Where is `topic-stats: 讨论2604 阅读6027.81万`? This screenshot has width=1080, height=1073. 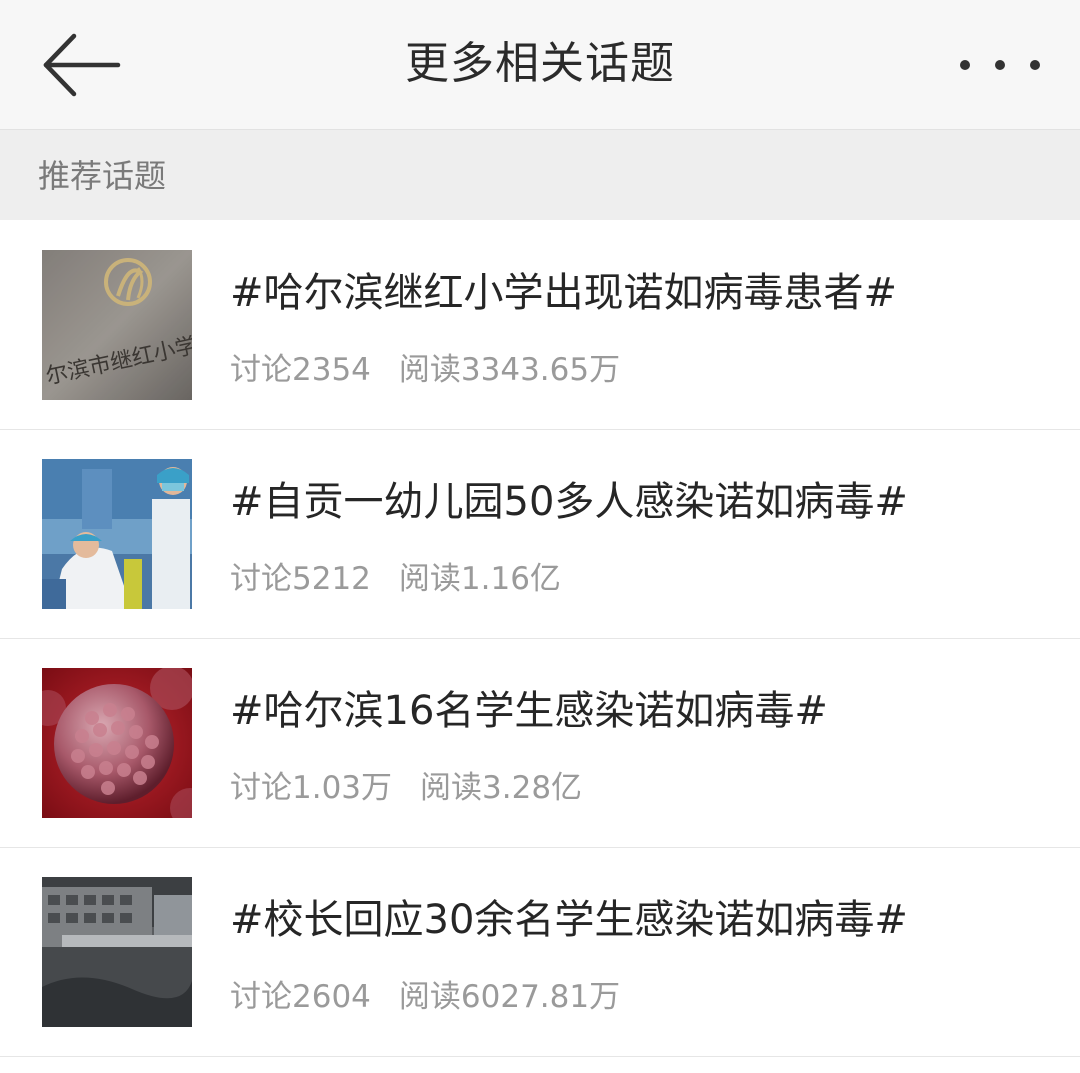 topic-stats: 讨论2604 阅读6027.81万 is located at coordinates (425, 997).